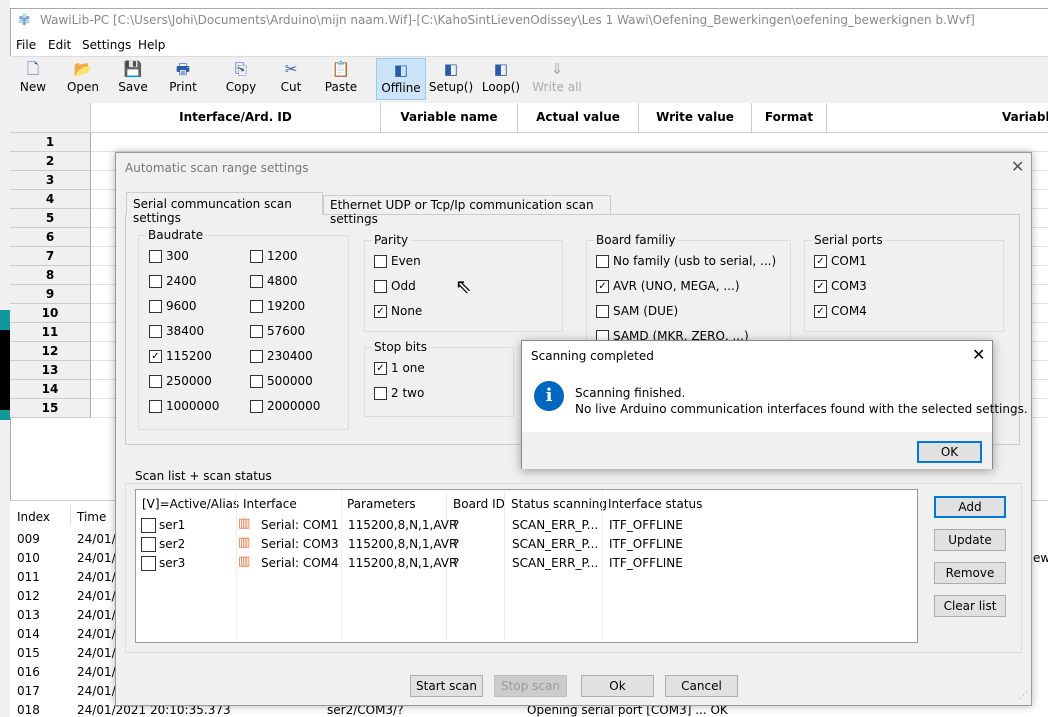  What do you see at coordinates (341, 87) in the screenshot?
I see `toolbar-label: Paste` at bounding box center [341, 87].